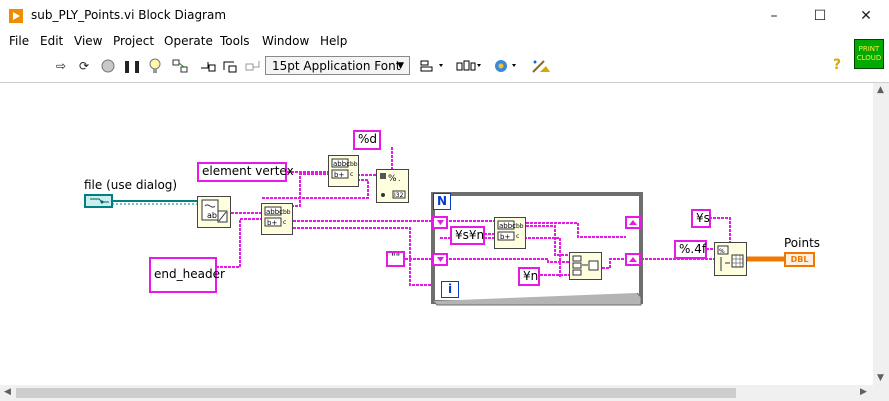 The image size is (889, 401). Describe the element at coordinates (376, 393) in the screenshot. I see `horizontal-scroll-thumb` at that location.